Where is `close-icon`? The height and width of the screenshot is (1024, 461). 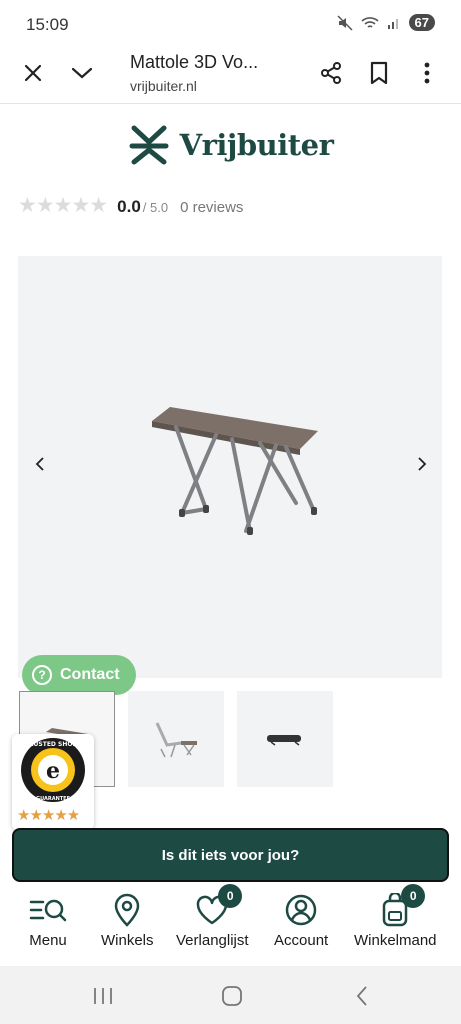
close-icon is located at coordinates (33, 73).